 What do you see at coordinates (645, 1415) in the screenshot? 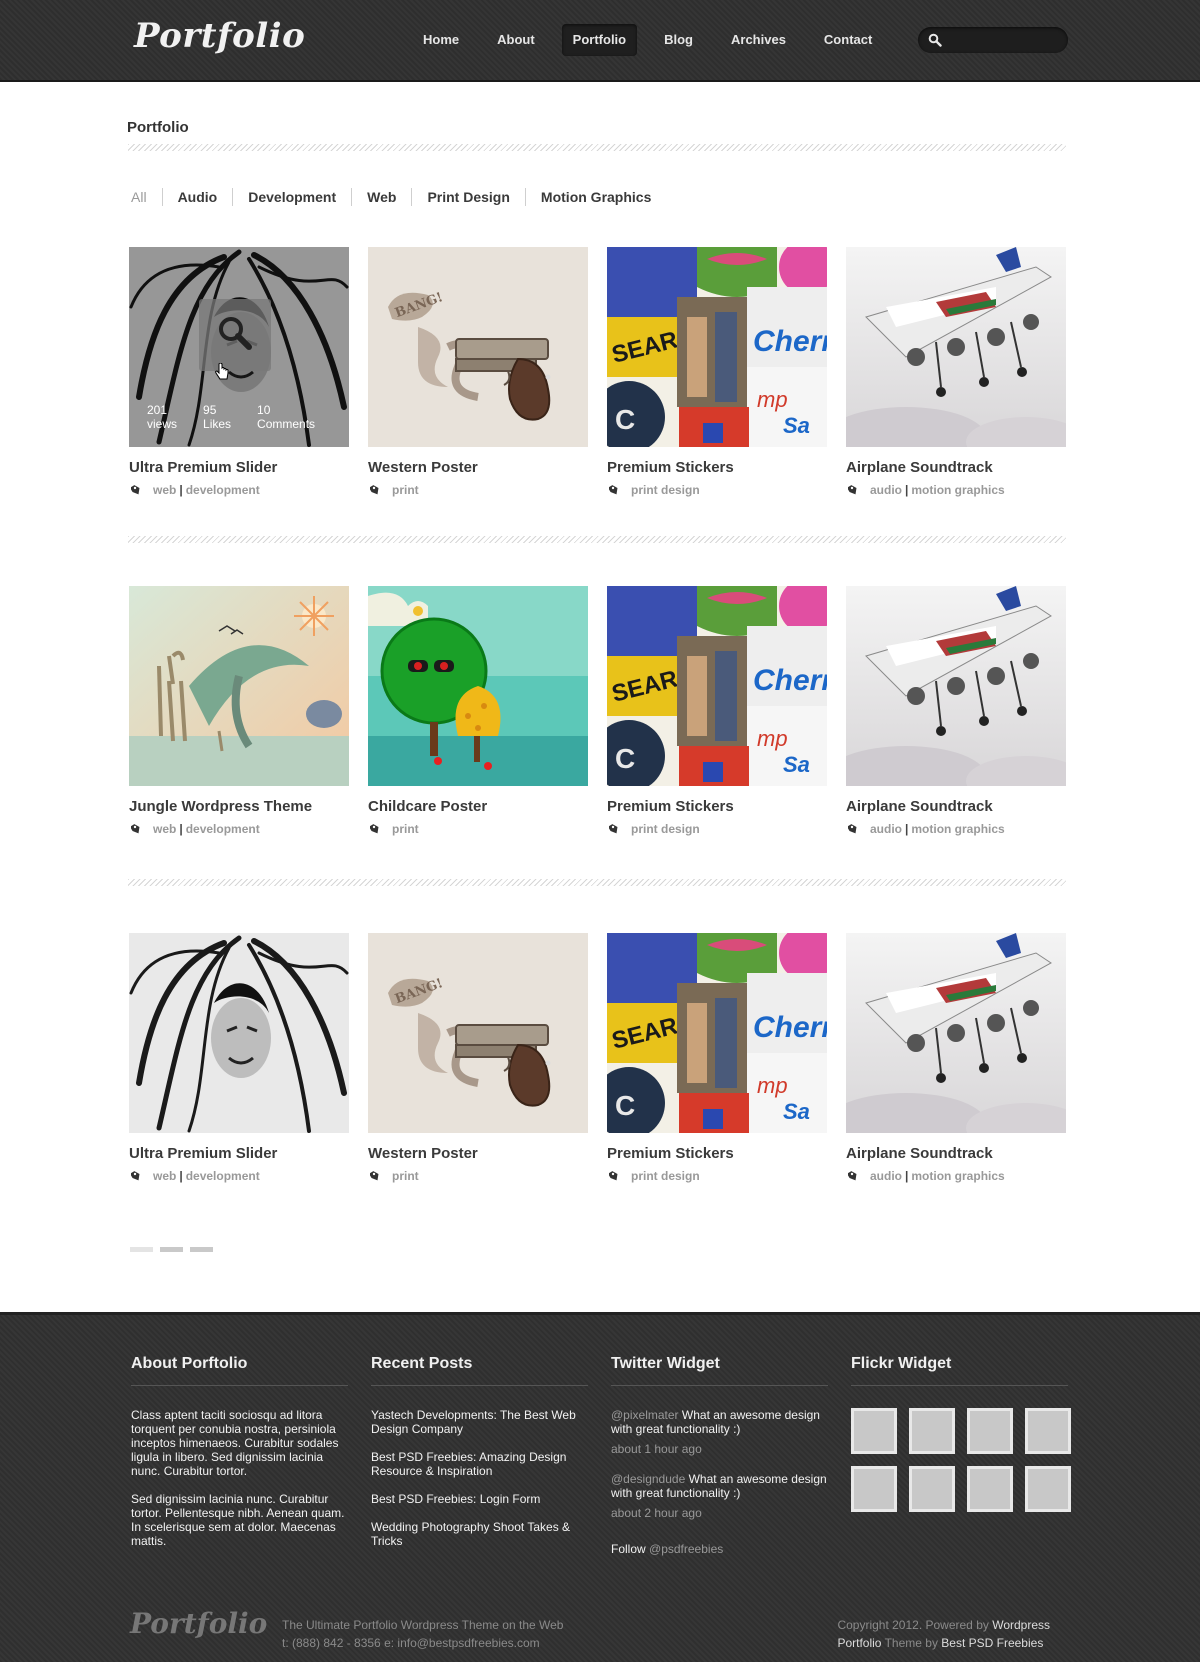
I see `tweet-handle: @pixelmater` at bounding box center [645, 1415].